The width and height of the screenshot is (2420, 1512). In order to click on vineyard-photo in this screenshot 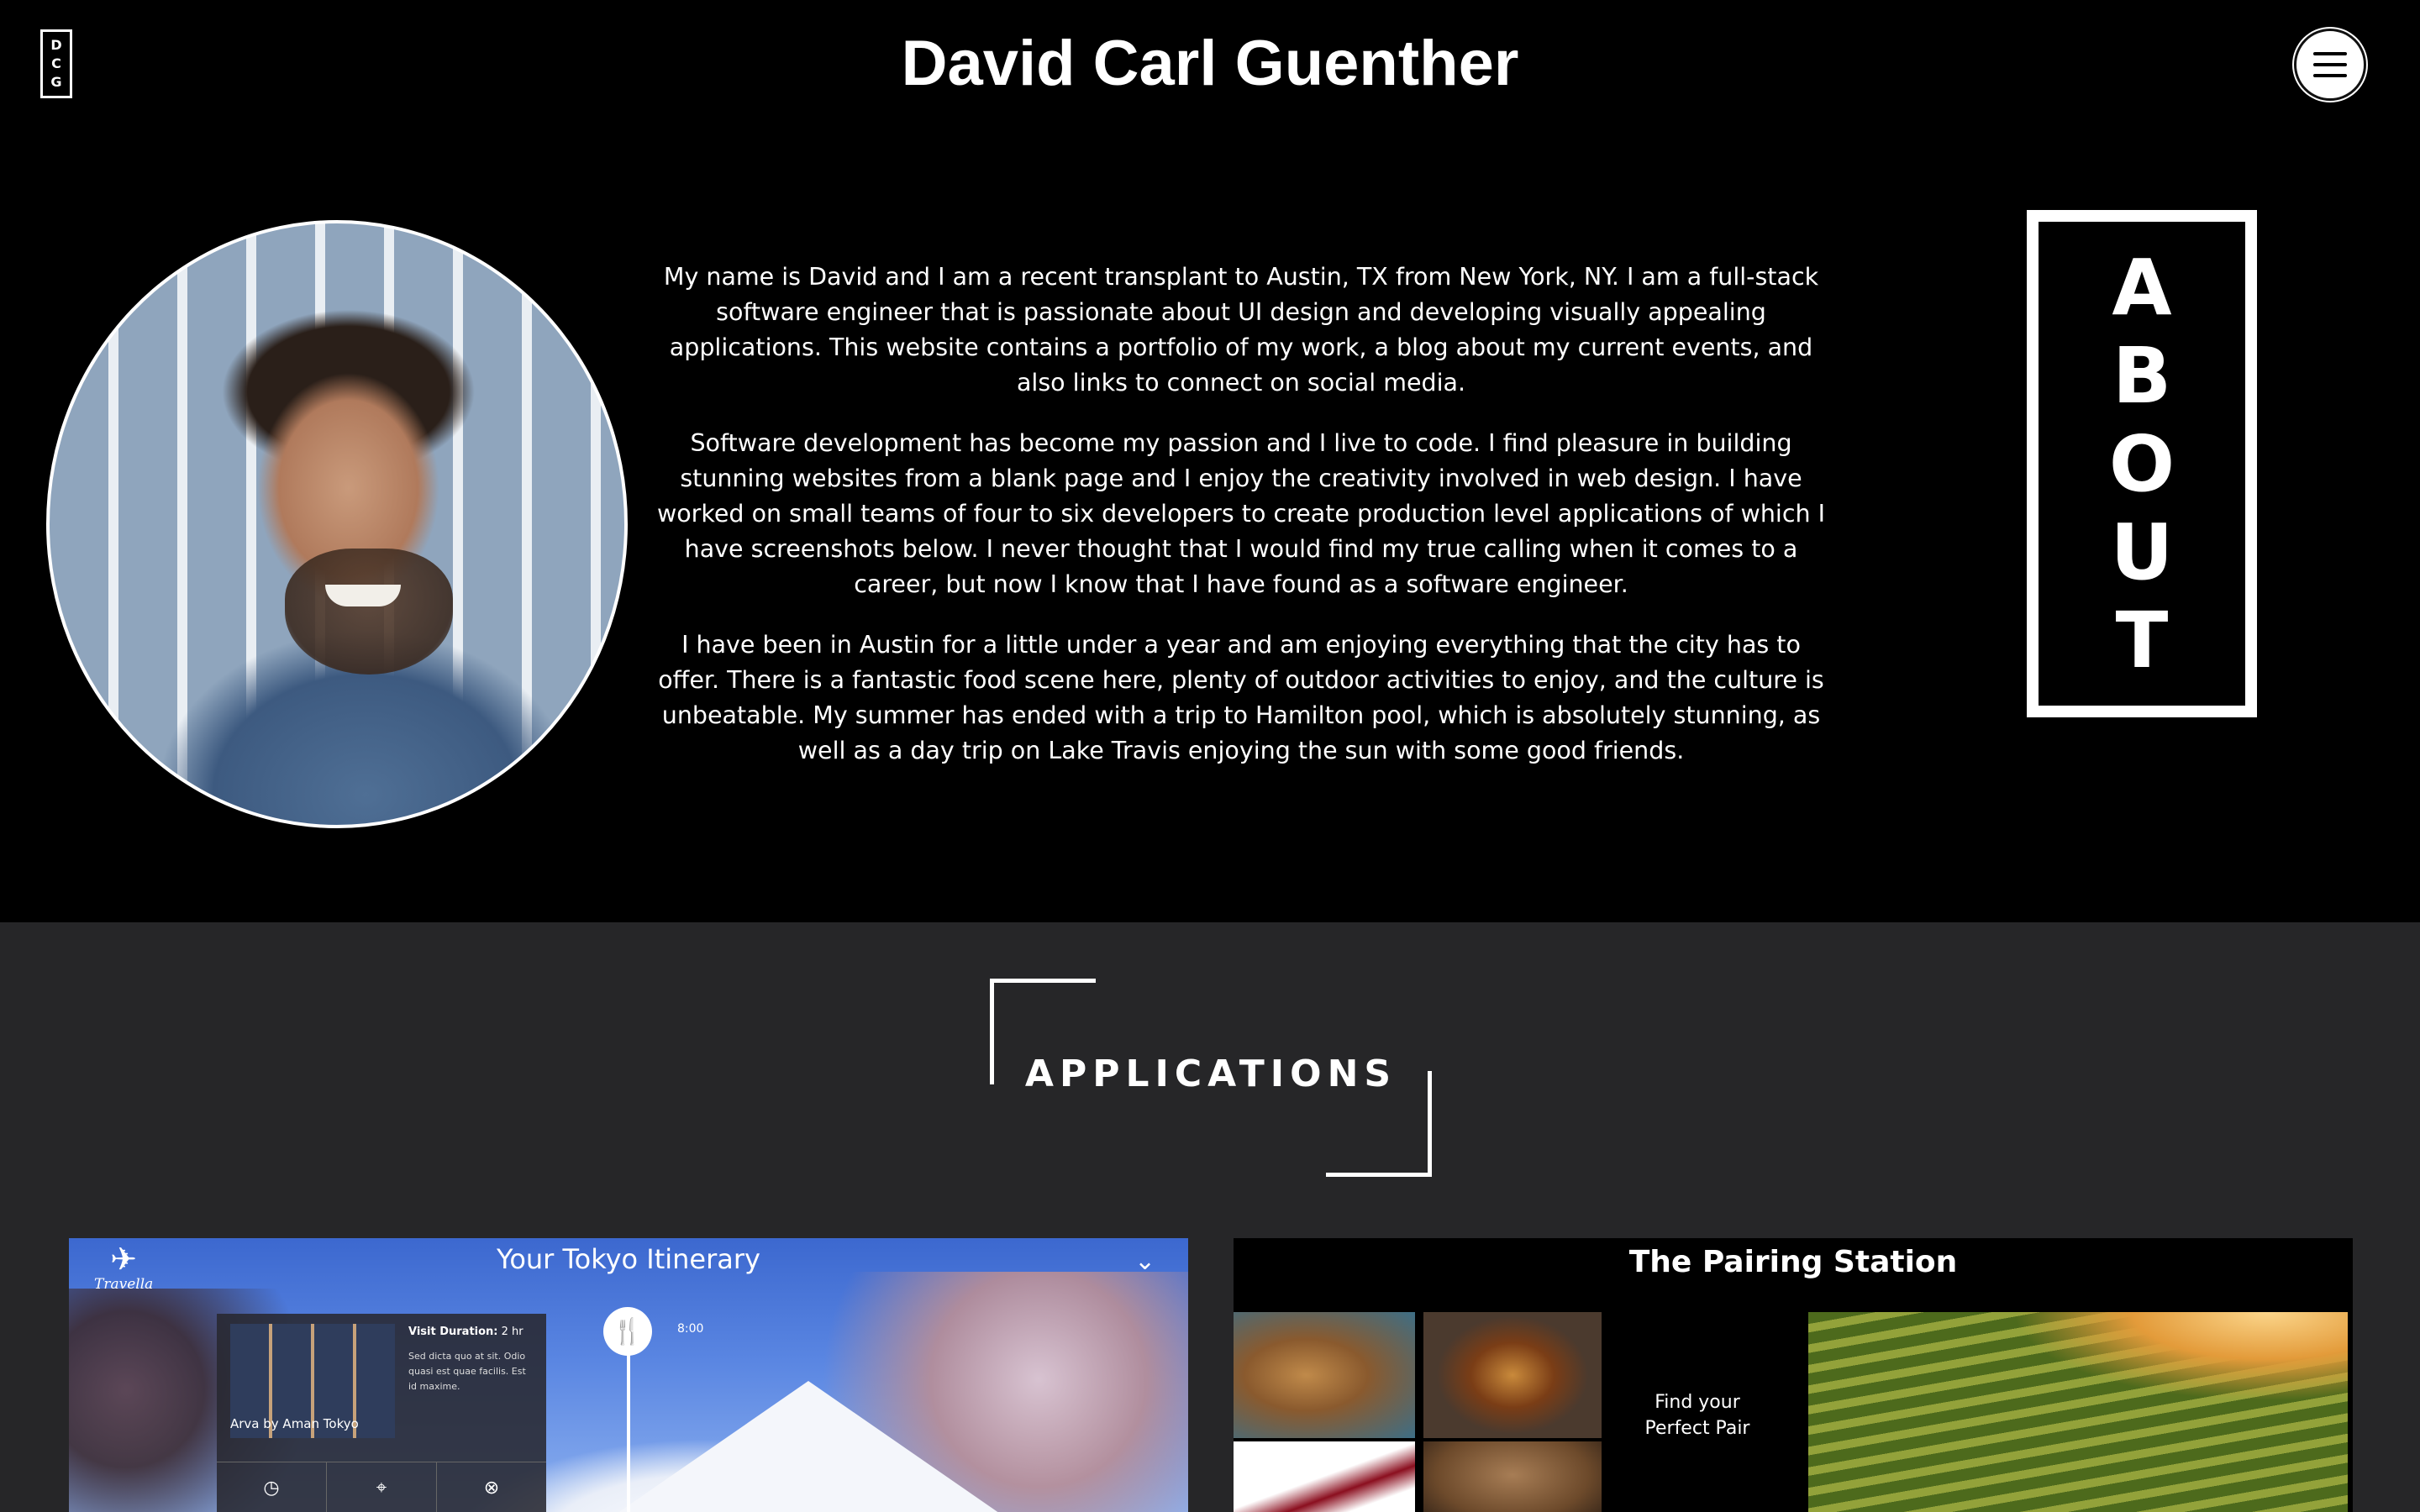, I will do `click(2078, 1412)`.